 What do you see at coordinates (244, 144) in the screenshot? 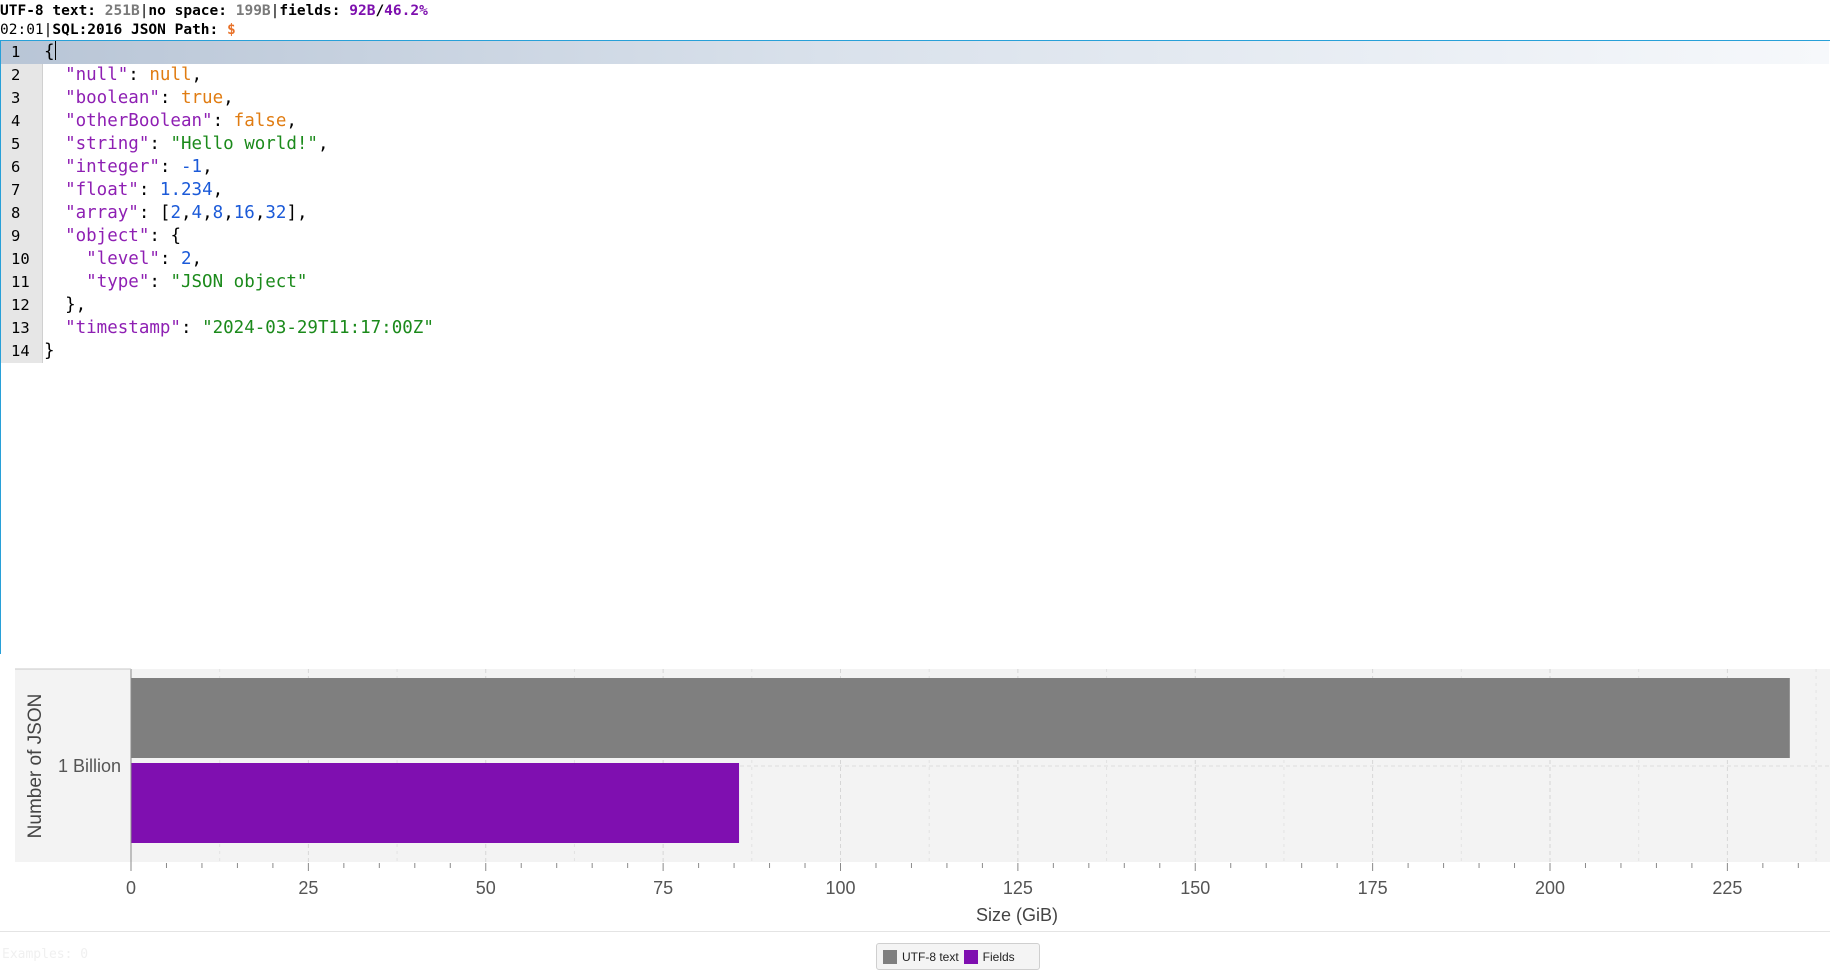
I see `code-token: "Hello world!"` at bounding box center [244, 144].